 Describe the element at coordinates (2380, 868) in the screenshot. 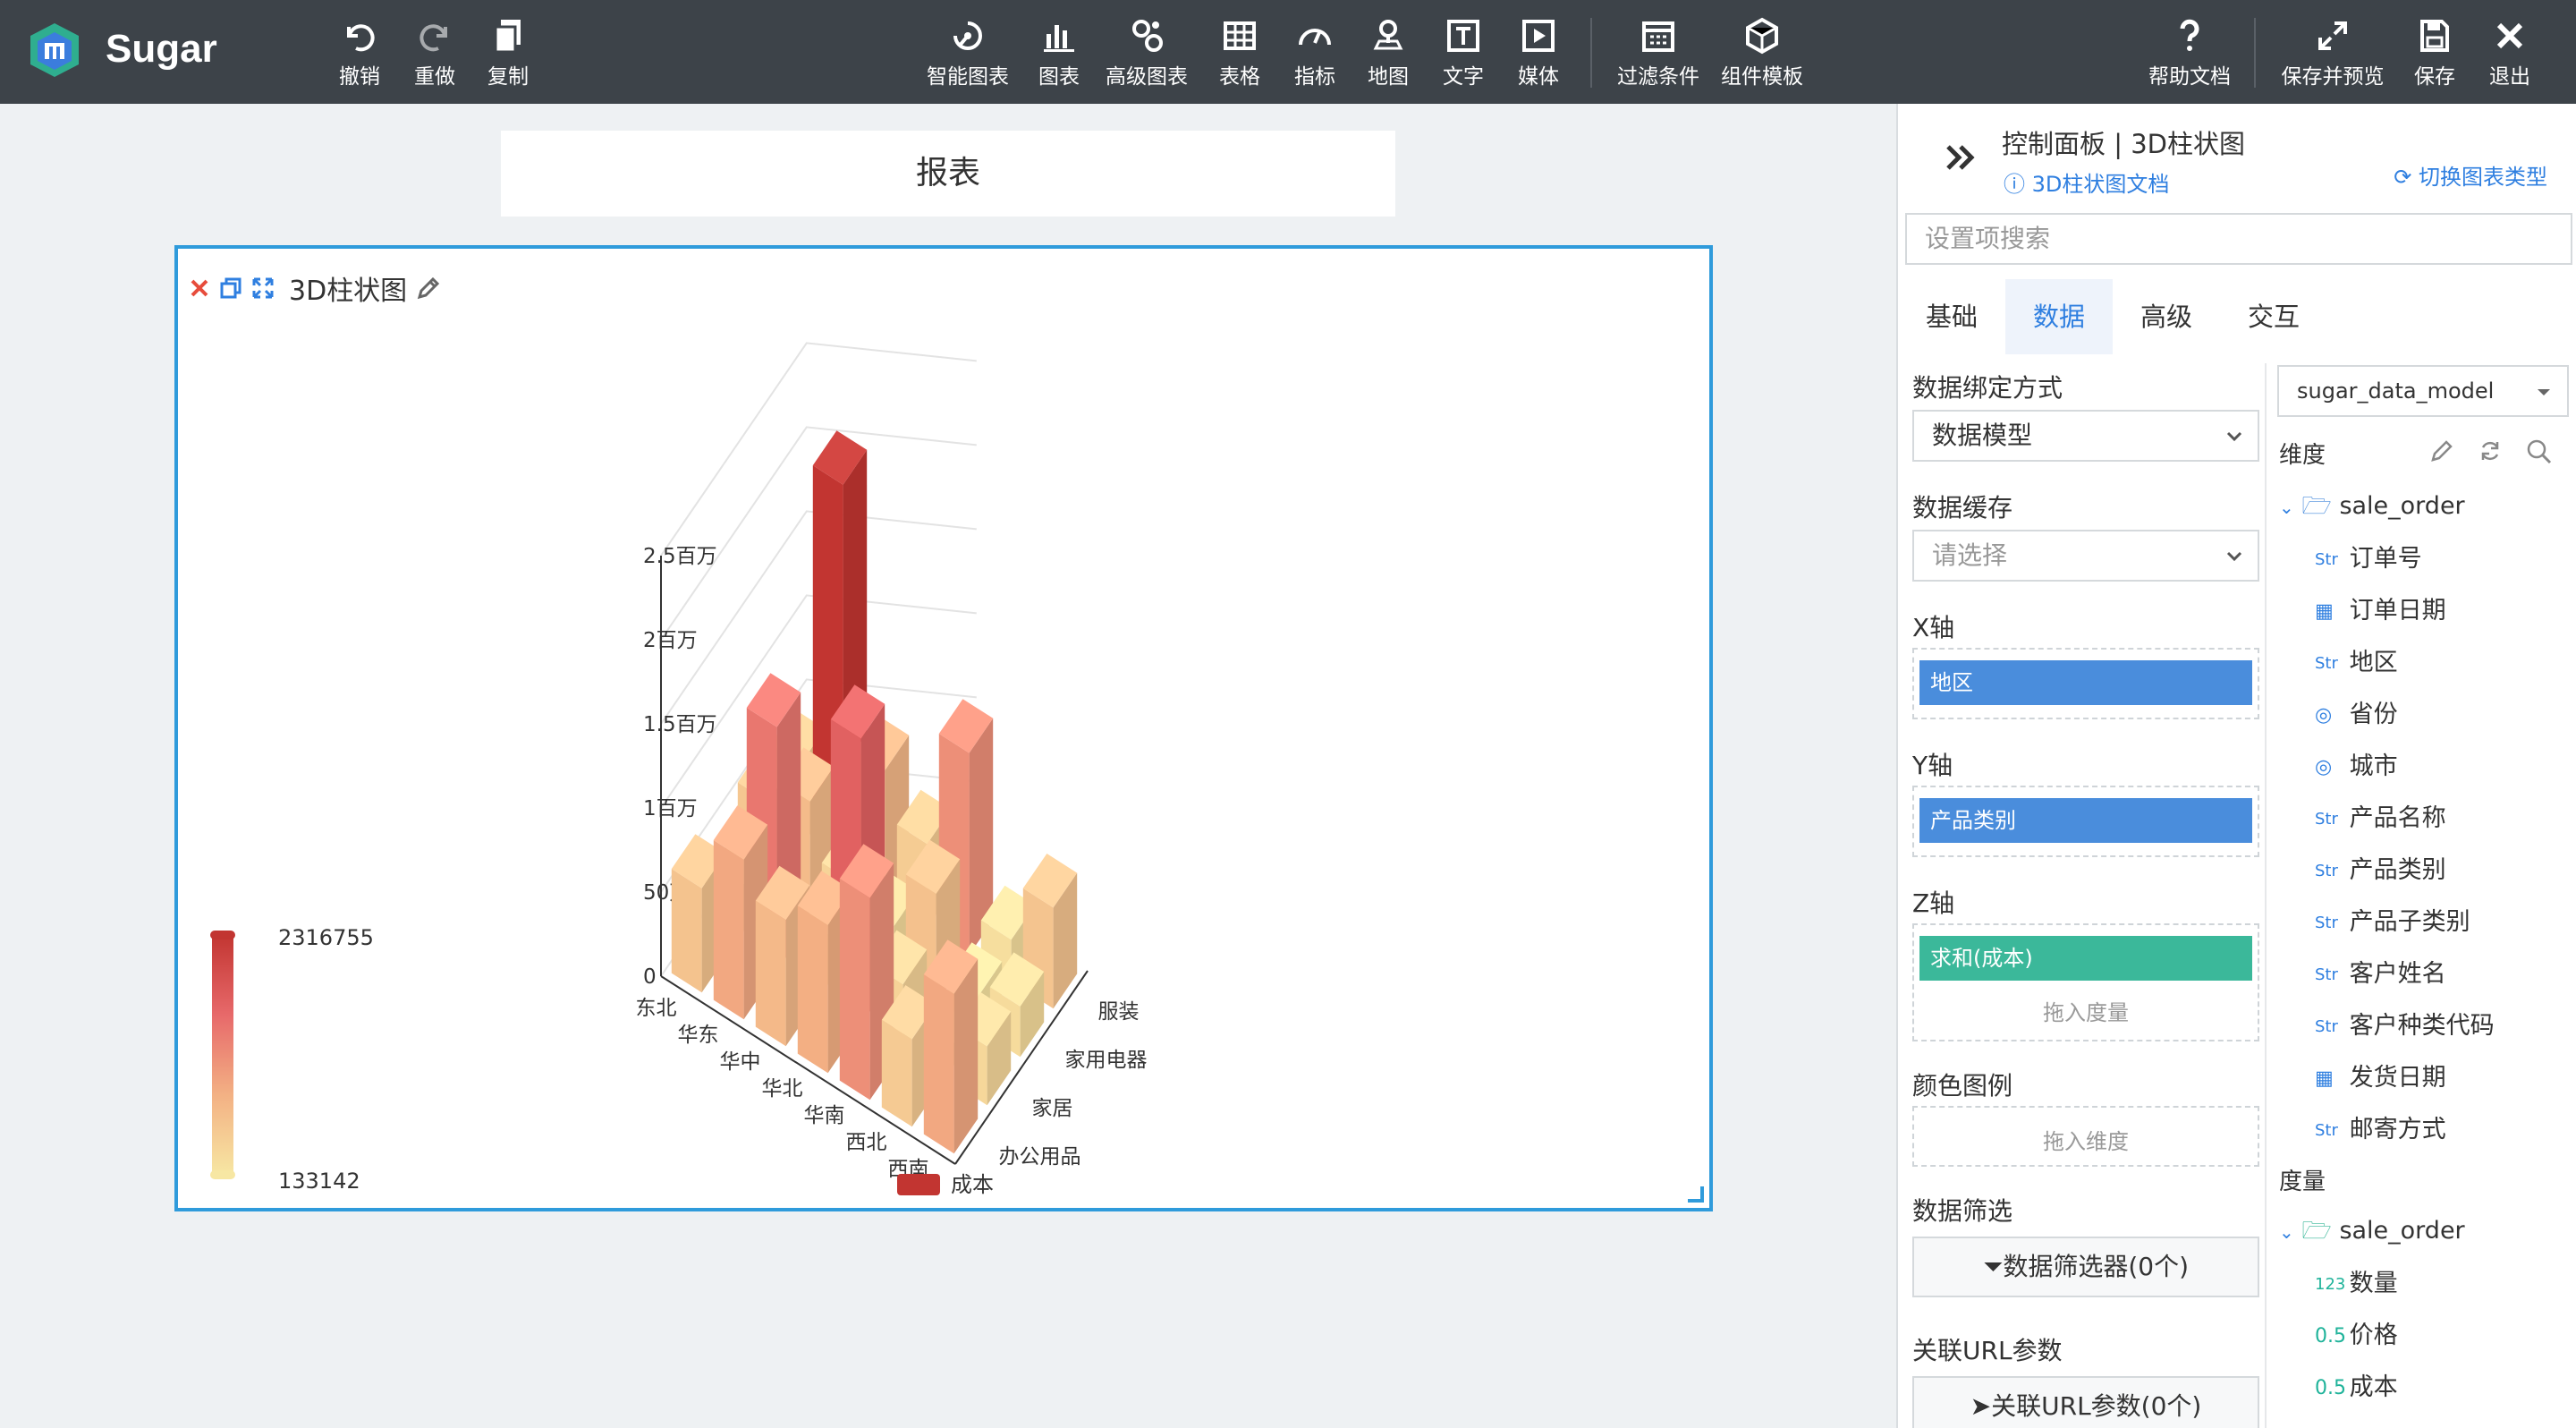

I see `dimension-field-item: Str 产品类别` at that location.